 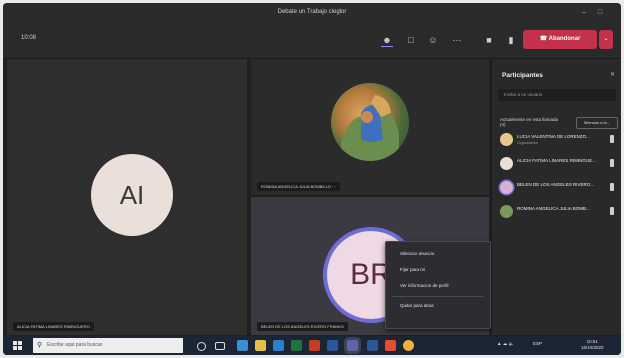 I want to click on window-title: Debate un Trabajo cleglor, so click(x=312, y=12).